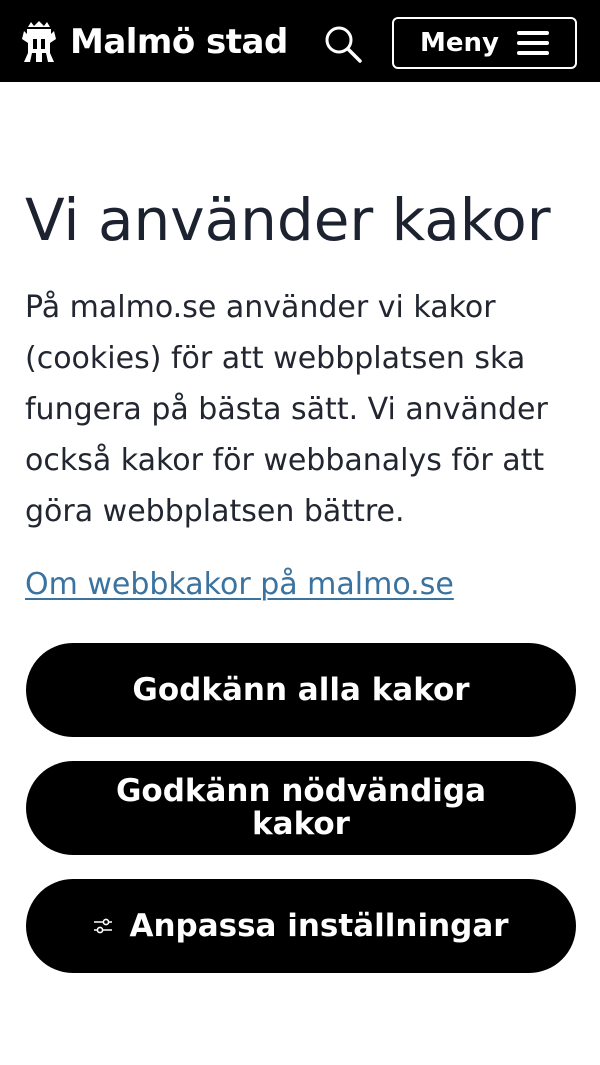 The width and height of the screenshot is (600, 1065). I want to click on accept-all-label: Godkänn alla kakor, so click(301, 689).